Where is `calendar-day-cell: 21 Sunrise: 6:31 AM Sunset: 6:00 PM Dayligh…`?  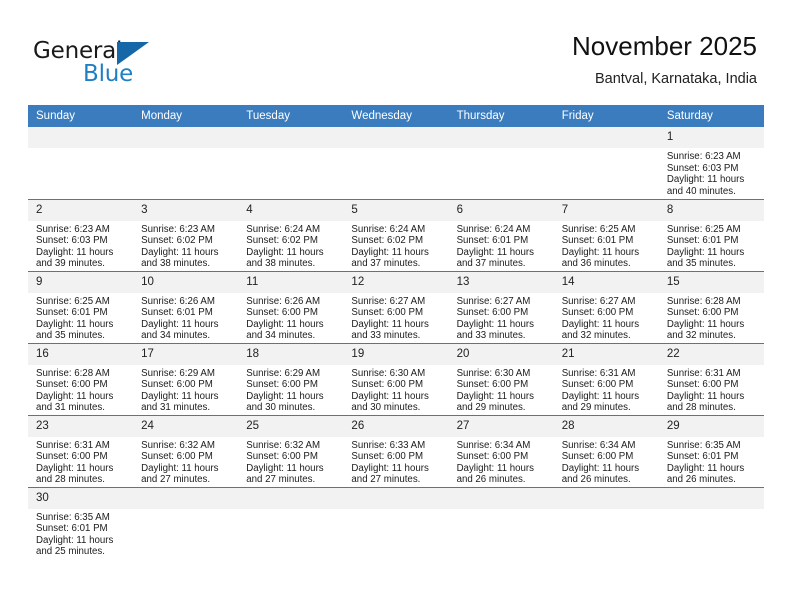 calendar-day-cell: 21 Sunrise: 6:31 AM Sunset: 6:00 PM Dayligh… is located at coordinates (606, 379).